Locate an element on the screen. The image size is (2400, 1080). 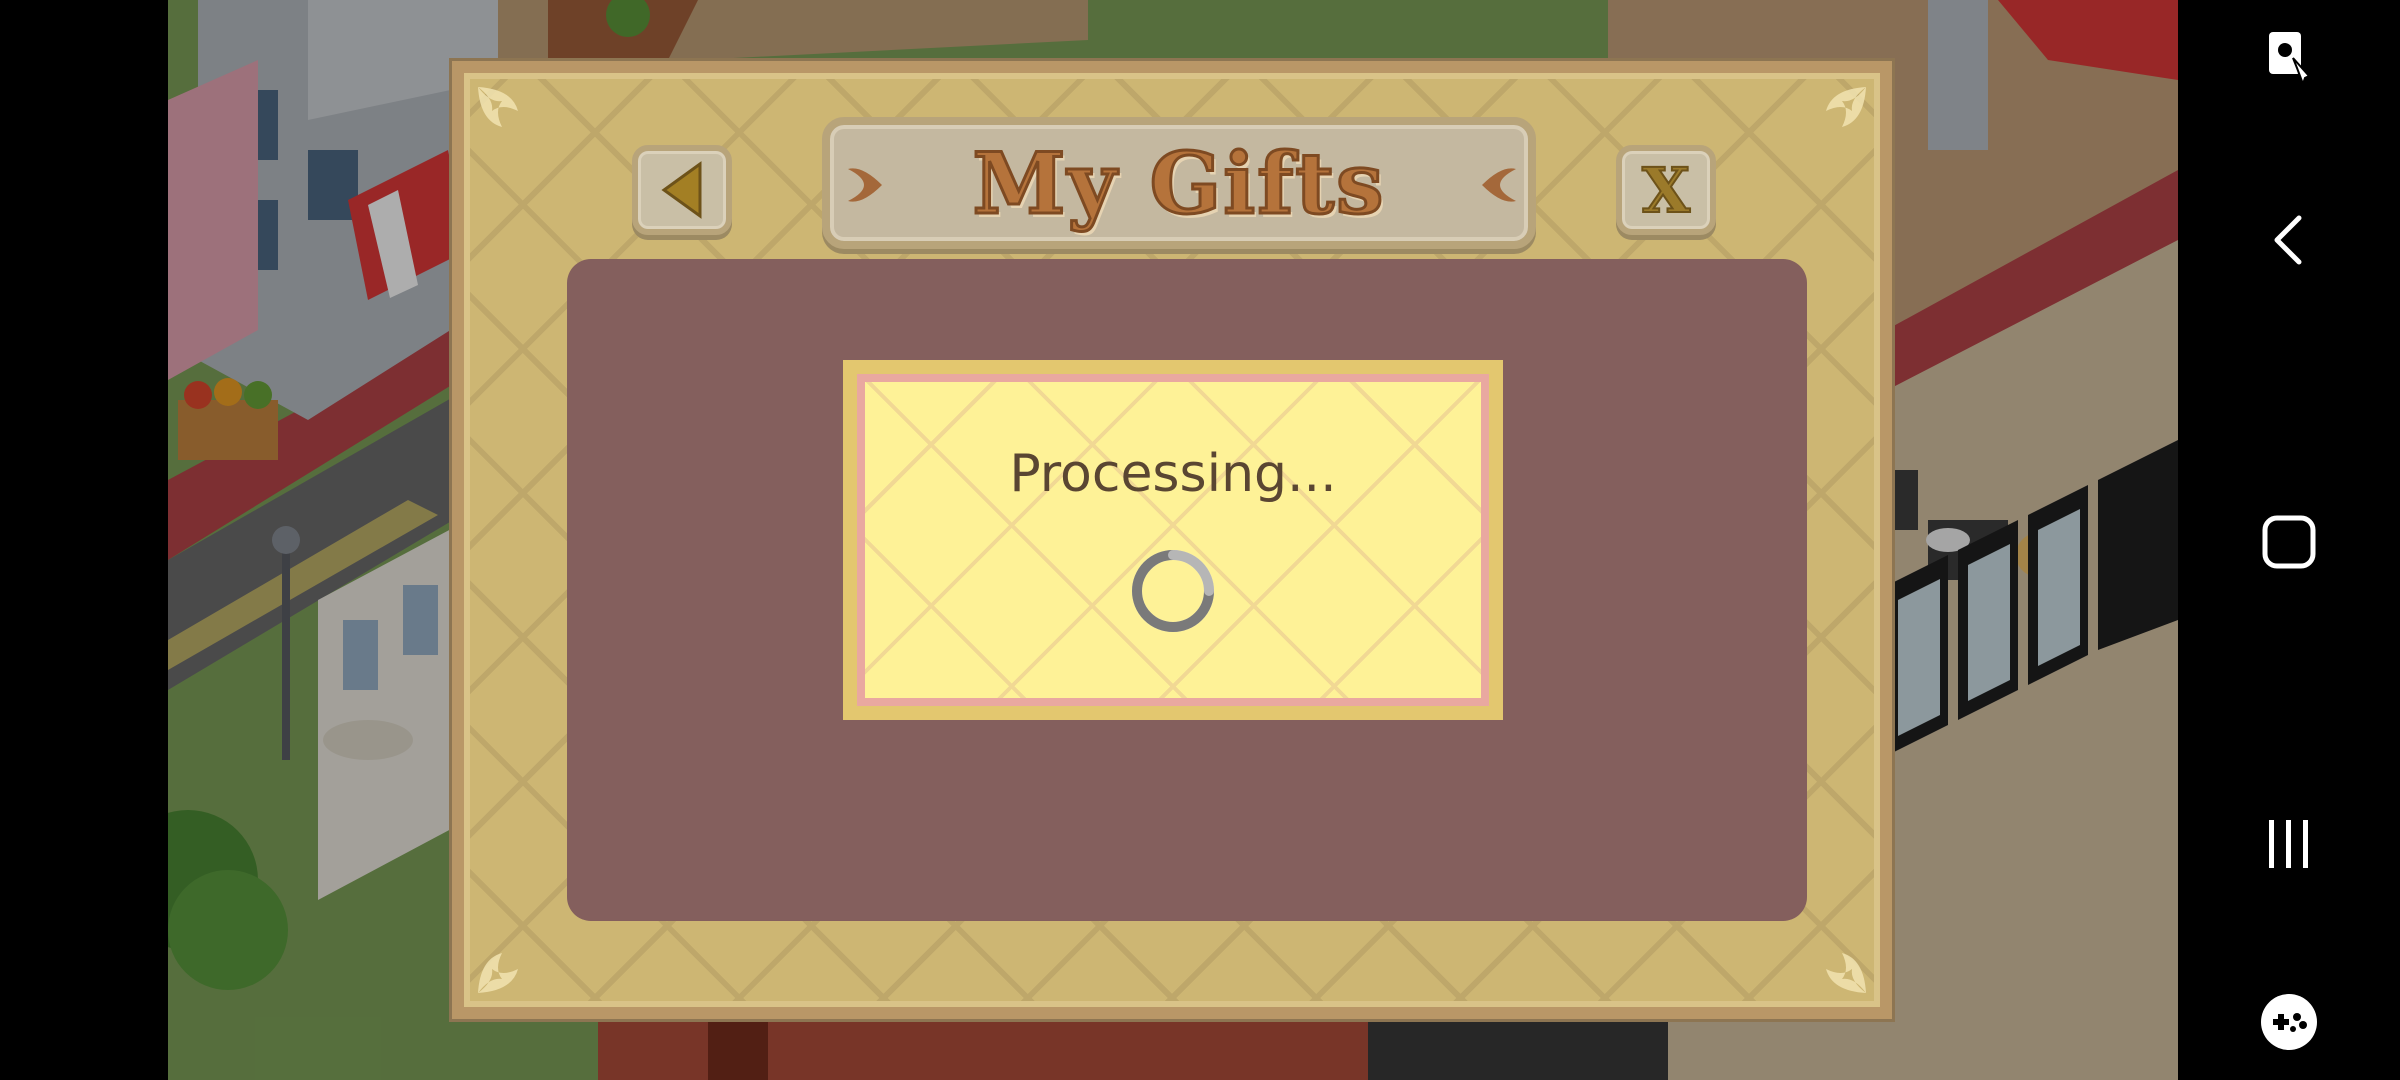
screen-lock-icon is located at coordinates (2290, 59).